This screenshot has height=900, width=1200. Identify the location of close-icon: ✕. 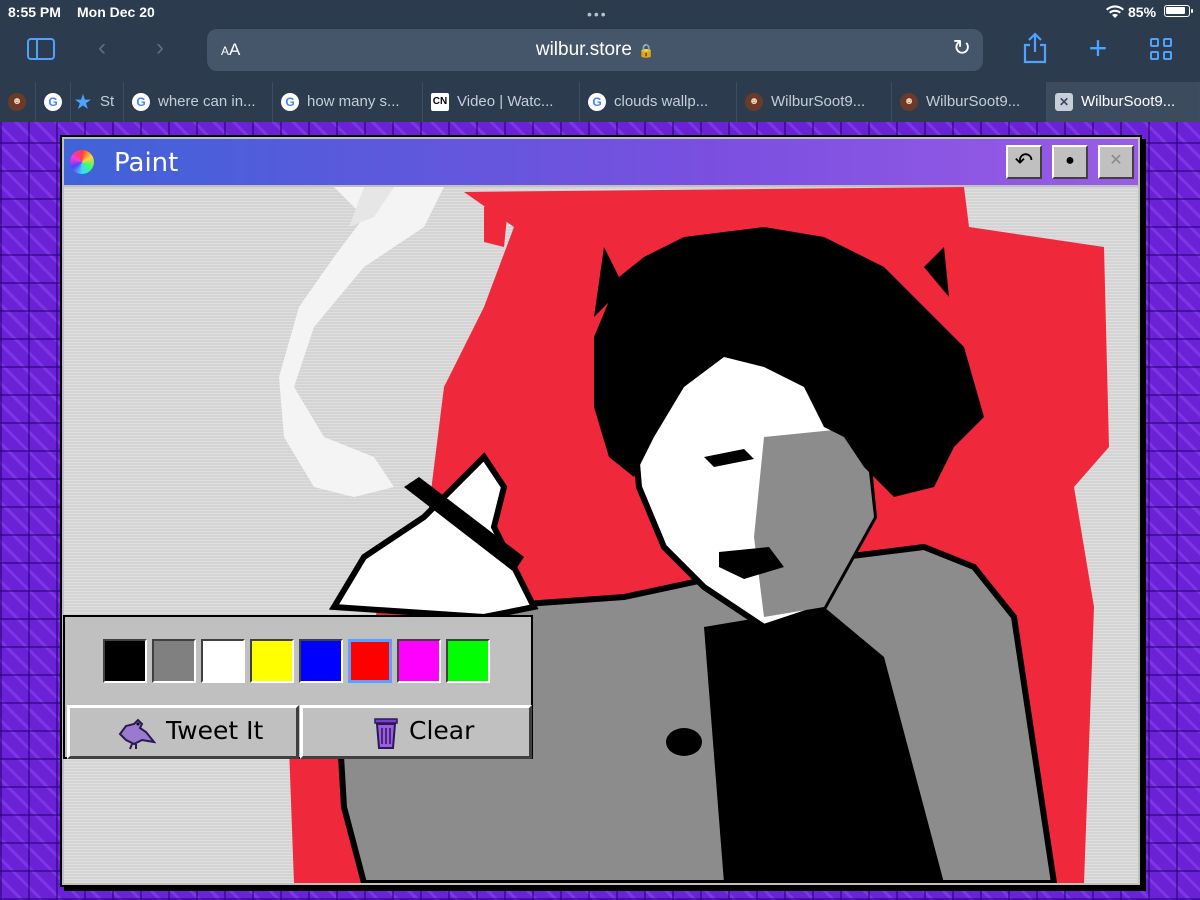
(1116, 160).